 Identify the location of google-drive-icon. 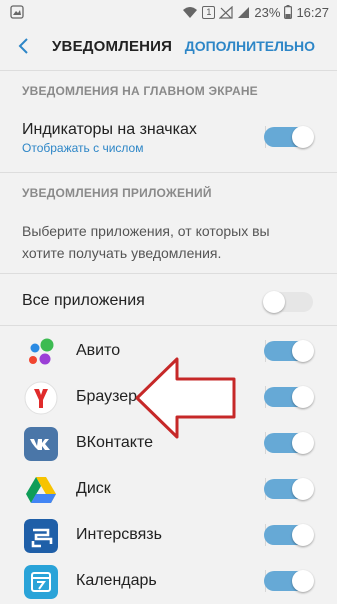
(41, 490).